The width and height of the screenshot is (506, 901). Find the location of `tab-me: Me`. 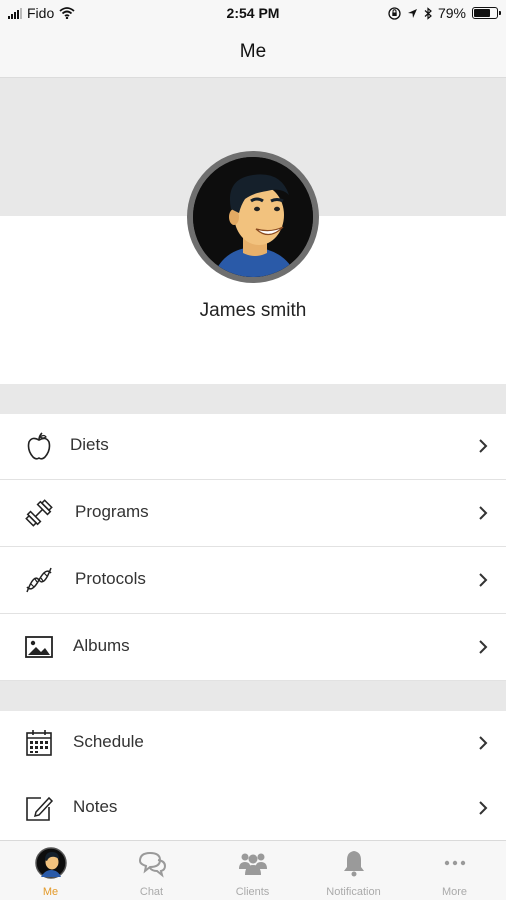

tab-me: Me is located at coordinates (50, 871).